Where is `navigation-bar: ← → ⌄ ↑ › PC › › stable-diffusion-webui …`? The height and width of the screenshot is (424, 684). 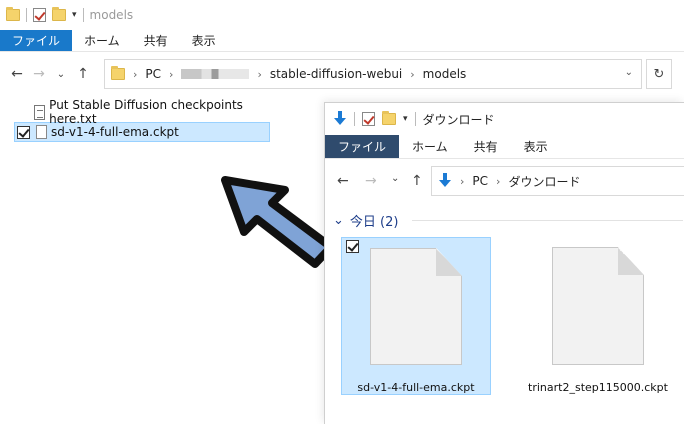
navigation-bar: ← → ⌄ ↑ › PC › › stable-diffusion-webui … is located at coordinates (342, 74).